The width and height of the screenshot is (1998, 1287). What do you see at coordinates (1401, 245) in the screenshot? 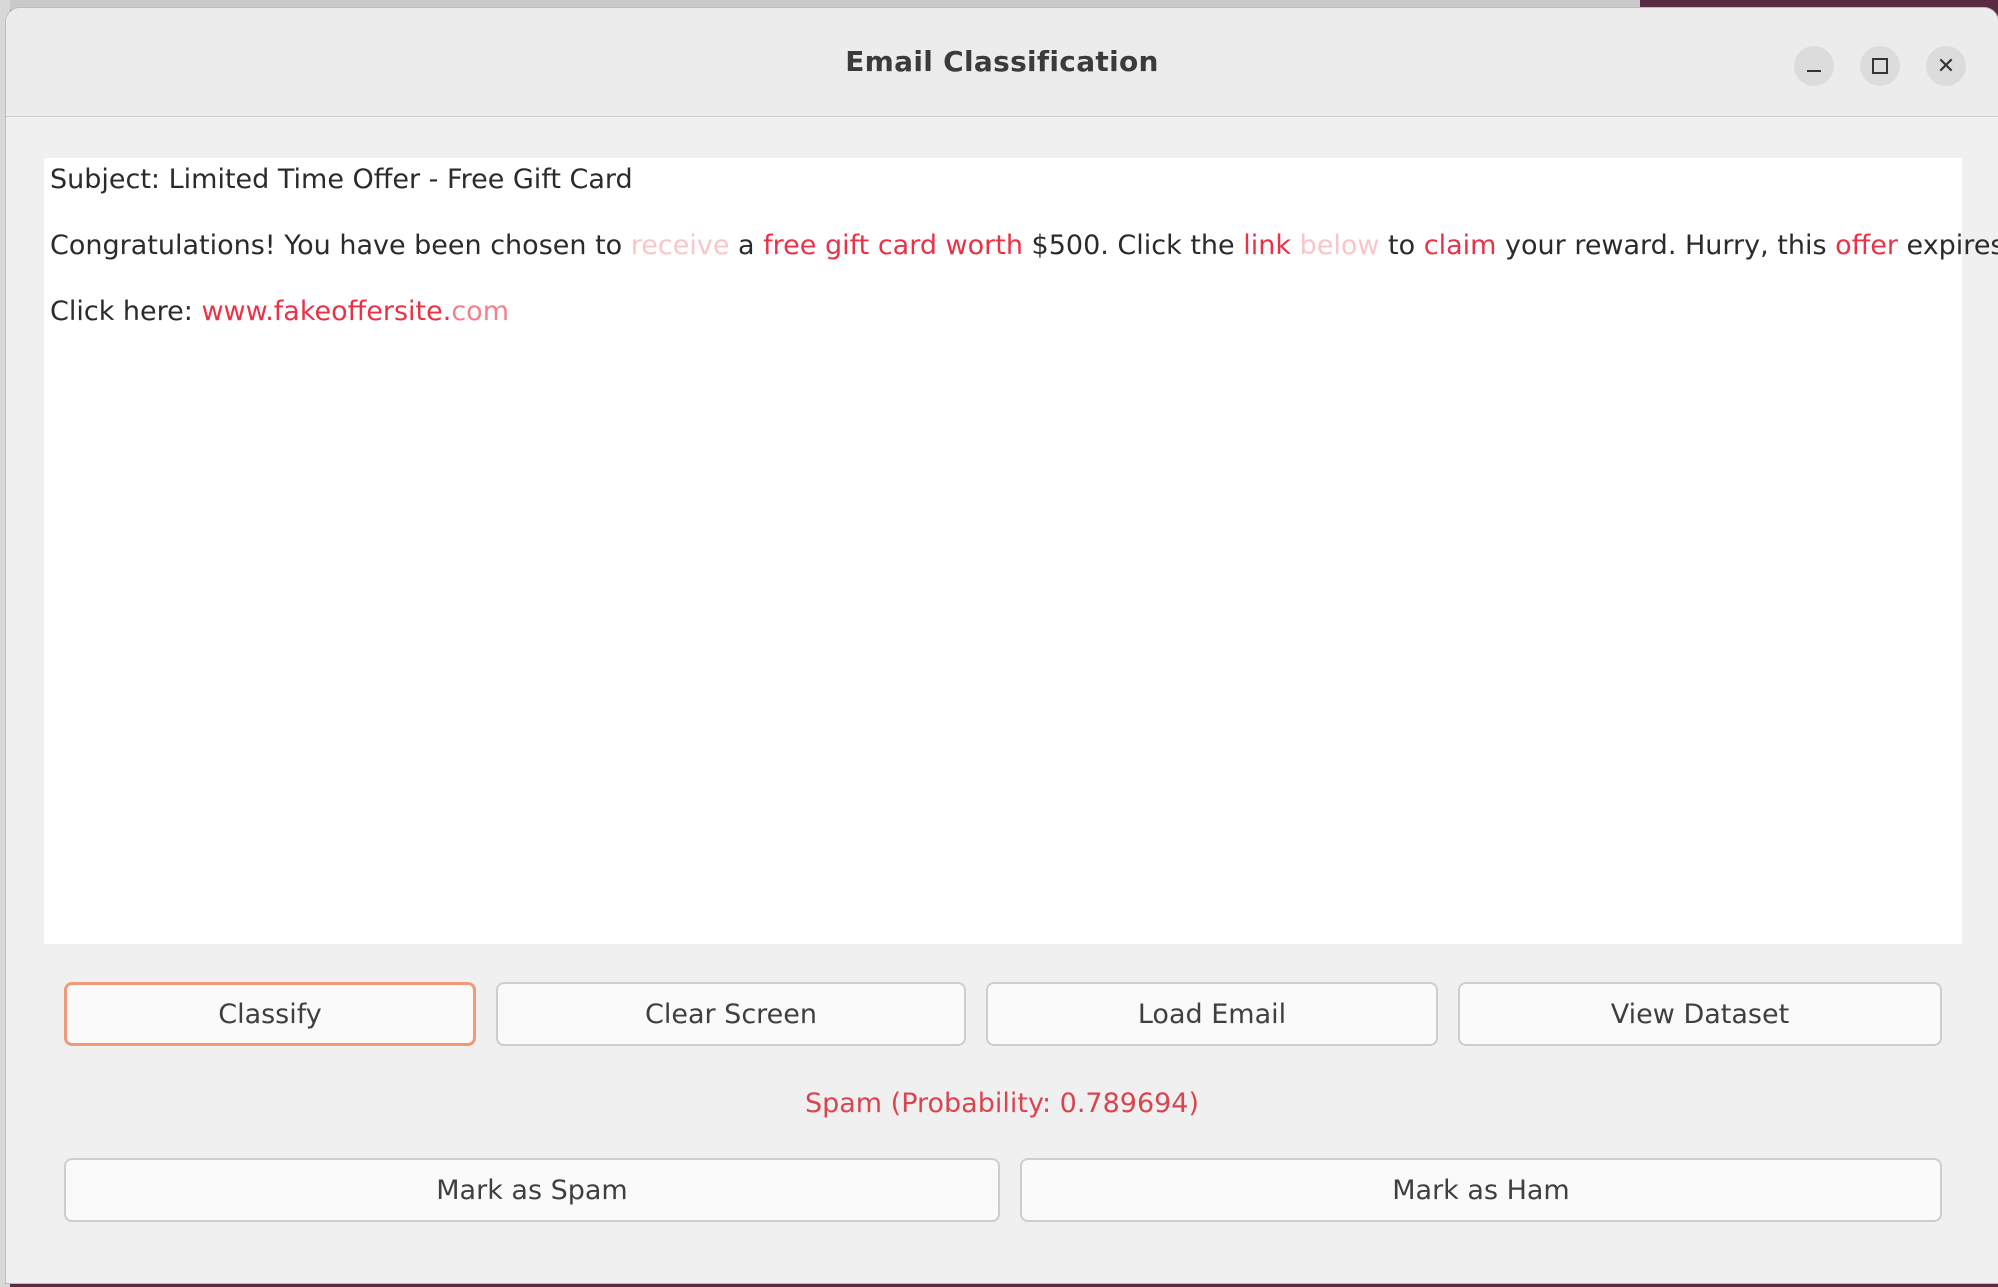
I see `email-text-run: to` at bounding box center [1401, 245].